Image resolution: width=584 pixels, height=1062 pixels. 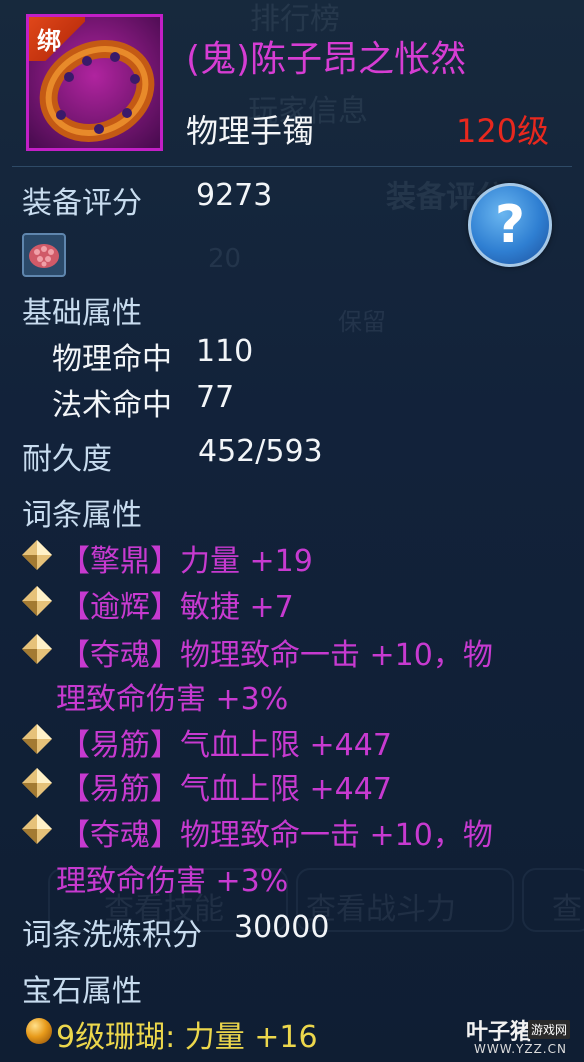 I want to click on base-heading: 基础属性, so click(x=82, y=313).